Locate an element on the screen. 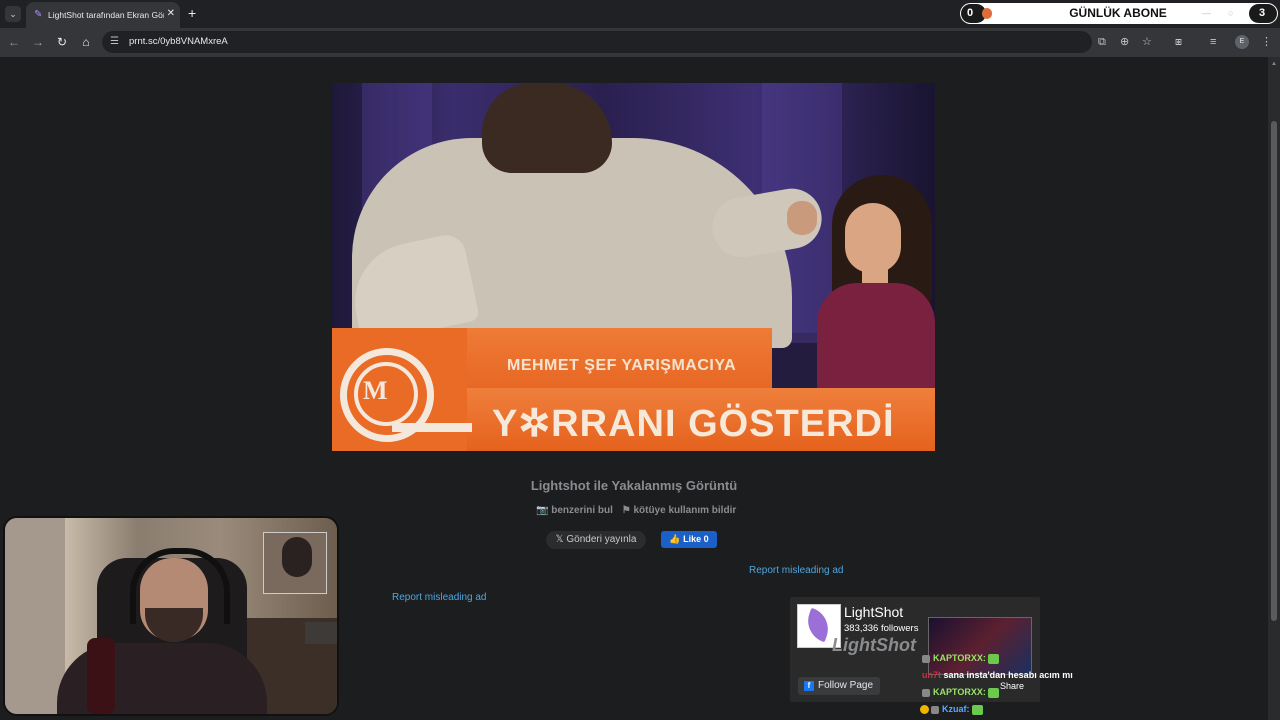  media-controls-icon: ≡ is located at coordinates (1213, 42).